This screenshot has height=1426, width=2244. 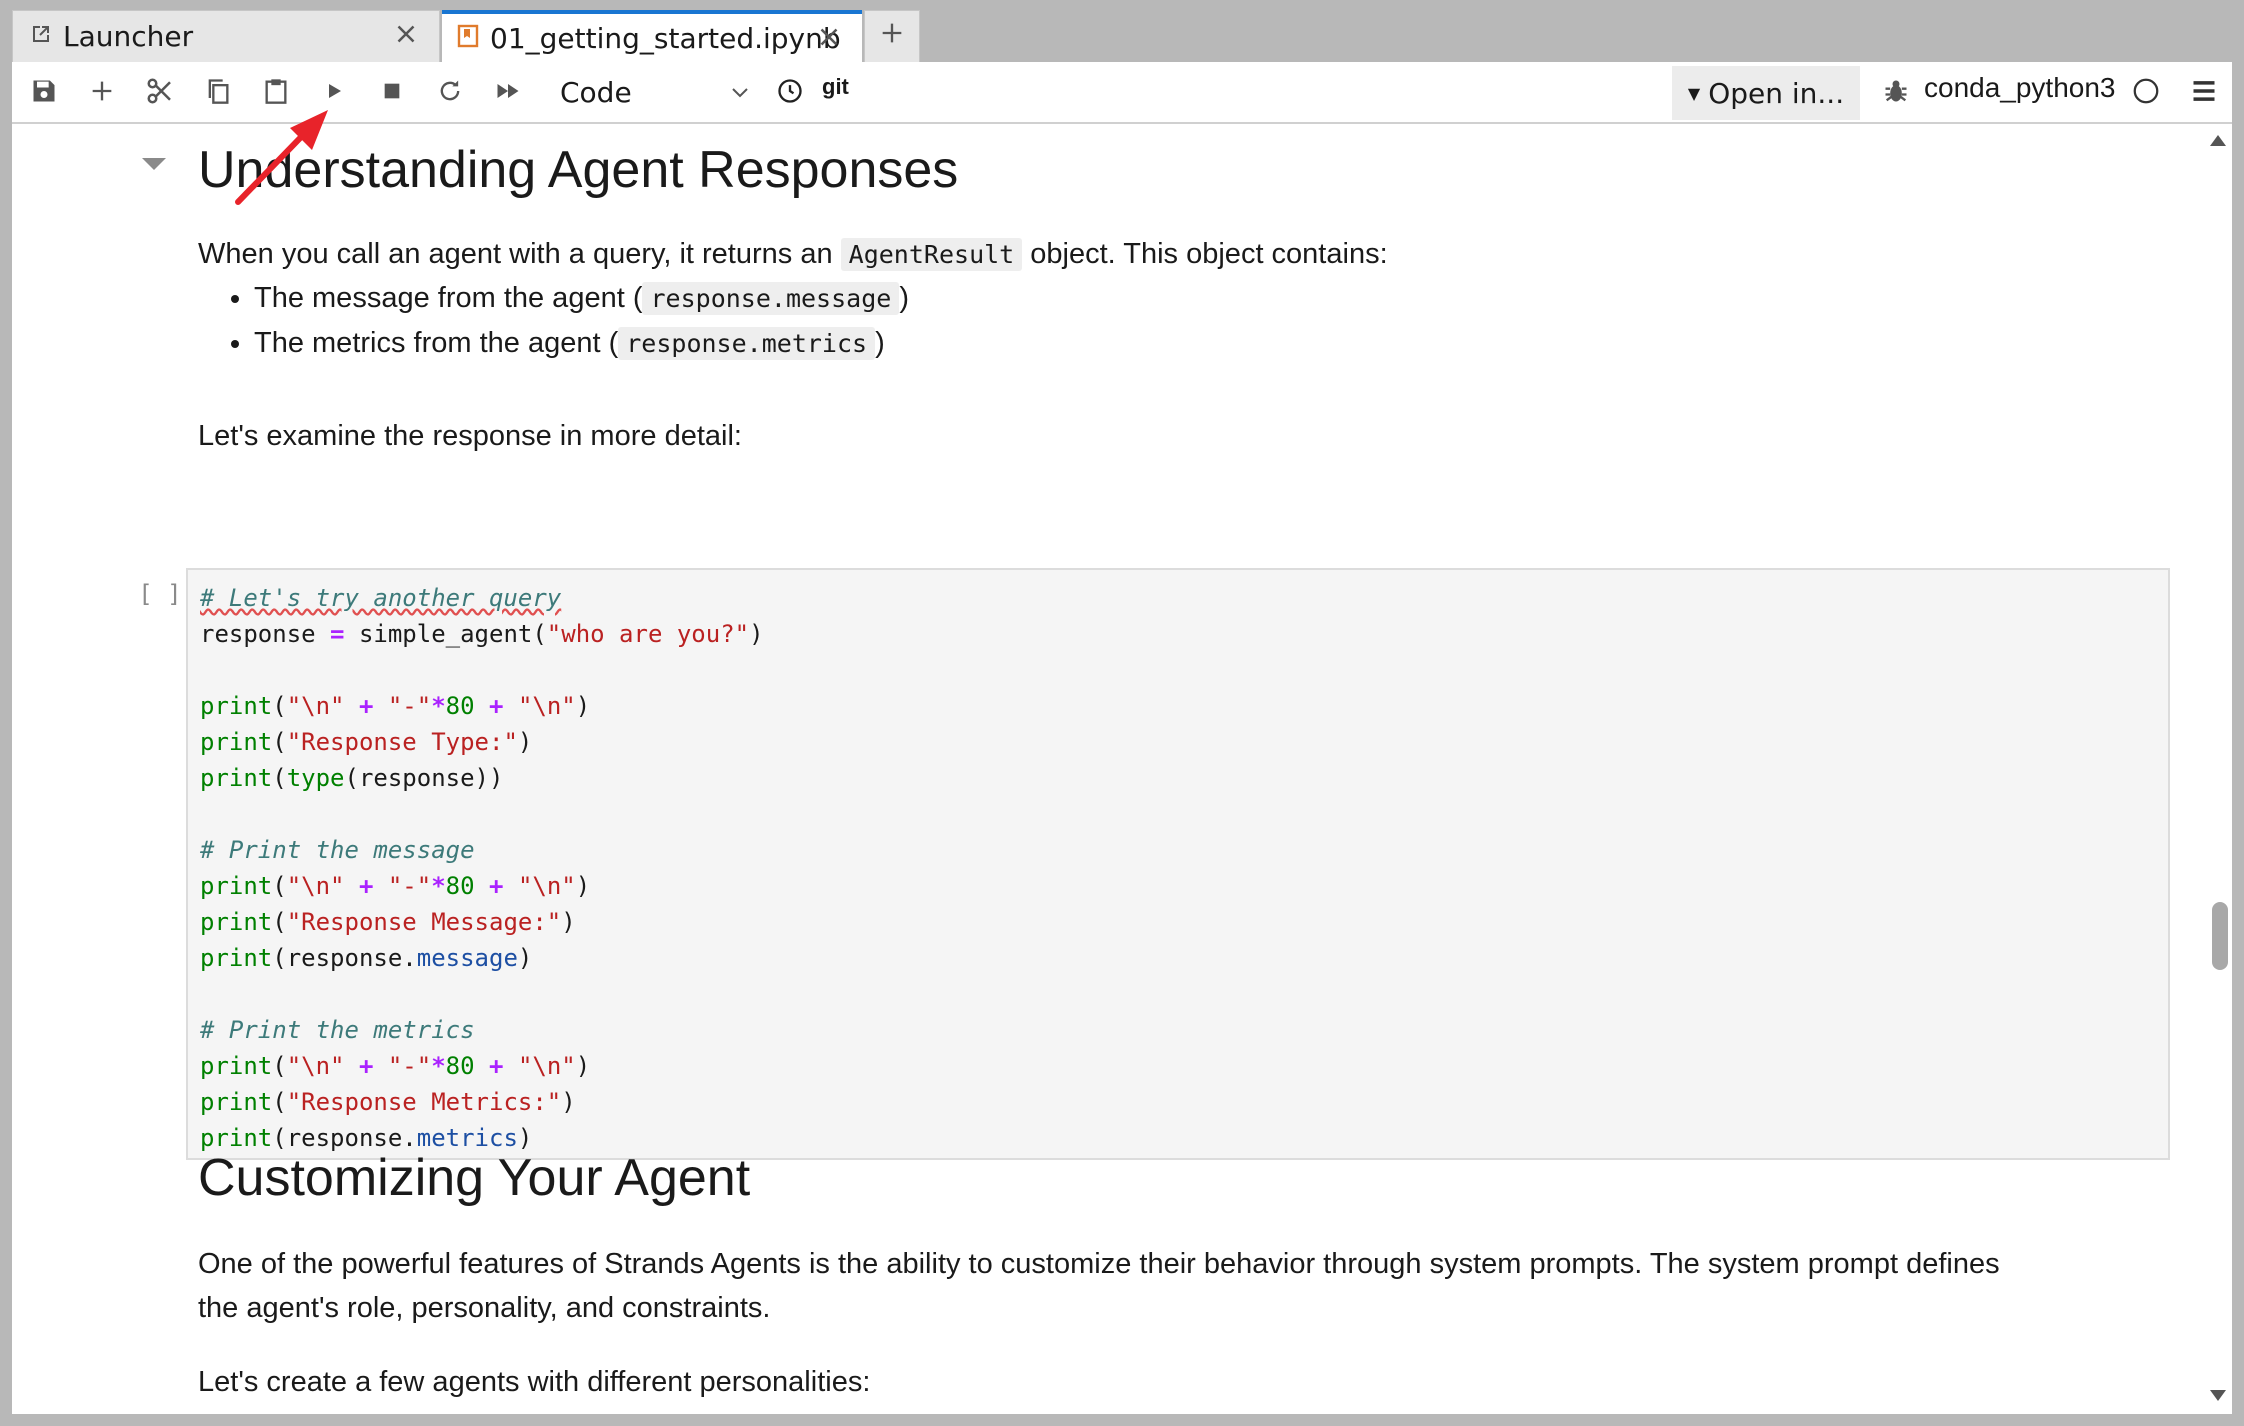 What do you see at coordinates (402, 742) in the screenshot?
I see `code-token: "Response Type:"` at bounding box center [402, 742].